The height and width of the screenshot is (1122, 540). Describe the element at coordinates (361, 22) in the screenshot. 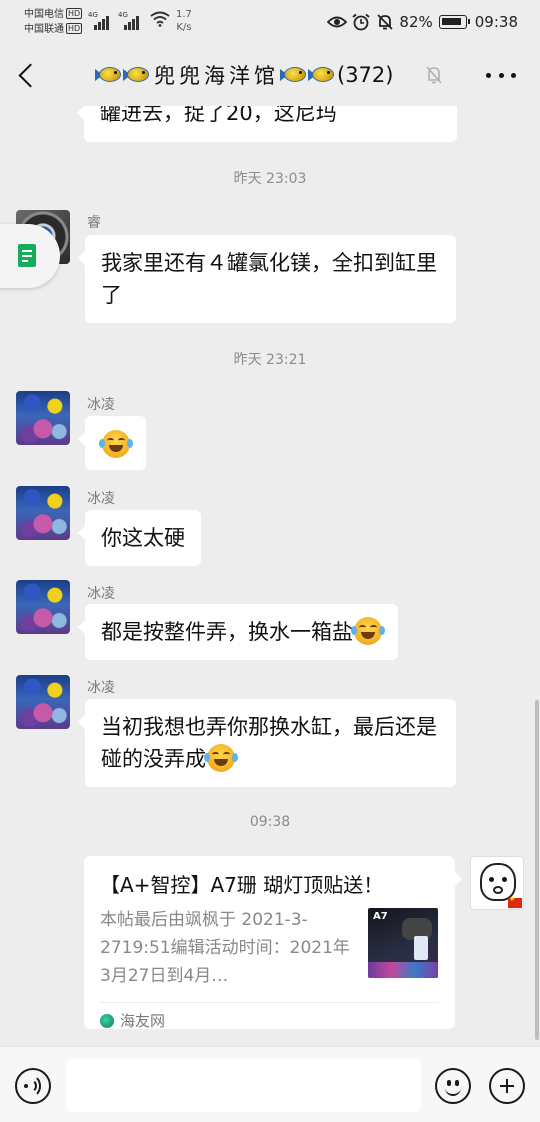

I see `alarm-icon` at that location.